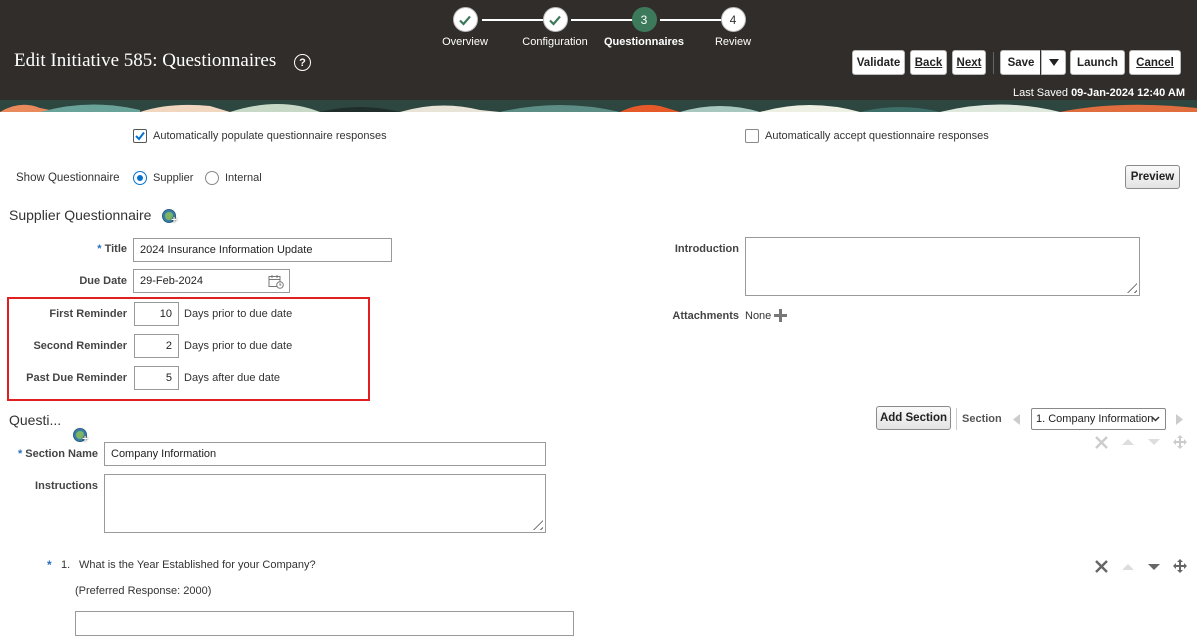  What do you see at coordinates (103, 281) in the screenshot?
I see `due-date-label: Due Date` at bounding box center [103, 281].